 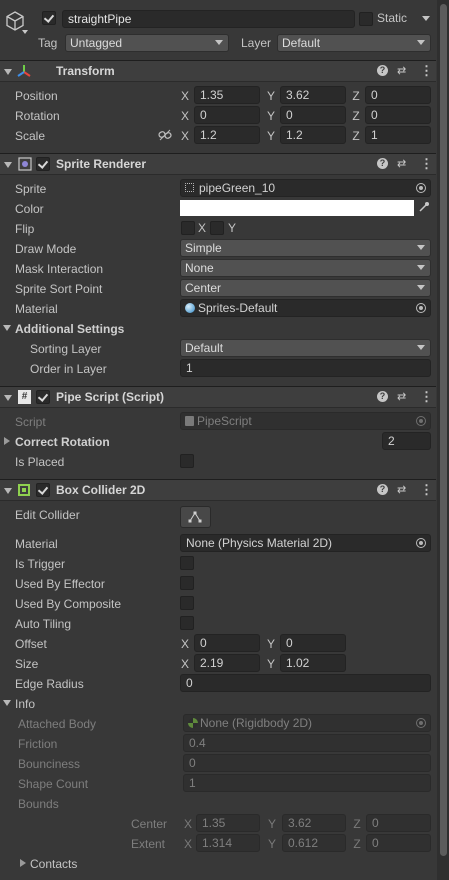 What do you see at coordinates (366, 19) in the screenshot?
I see `static-checkbox` at bounding box center [366, 19].